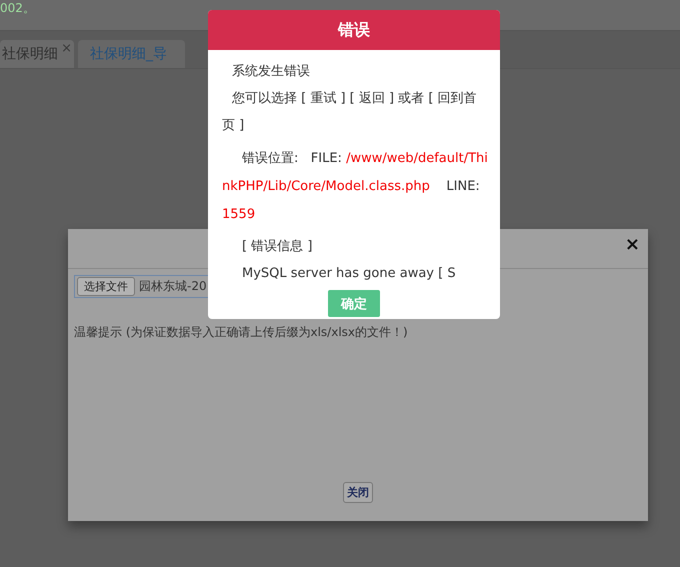 Image resolution: width=680 pixels, height=567 pixels. Describe the element at coordinates (17, 8) in the screenshot. I see `status-text: 002。` at that location.